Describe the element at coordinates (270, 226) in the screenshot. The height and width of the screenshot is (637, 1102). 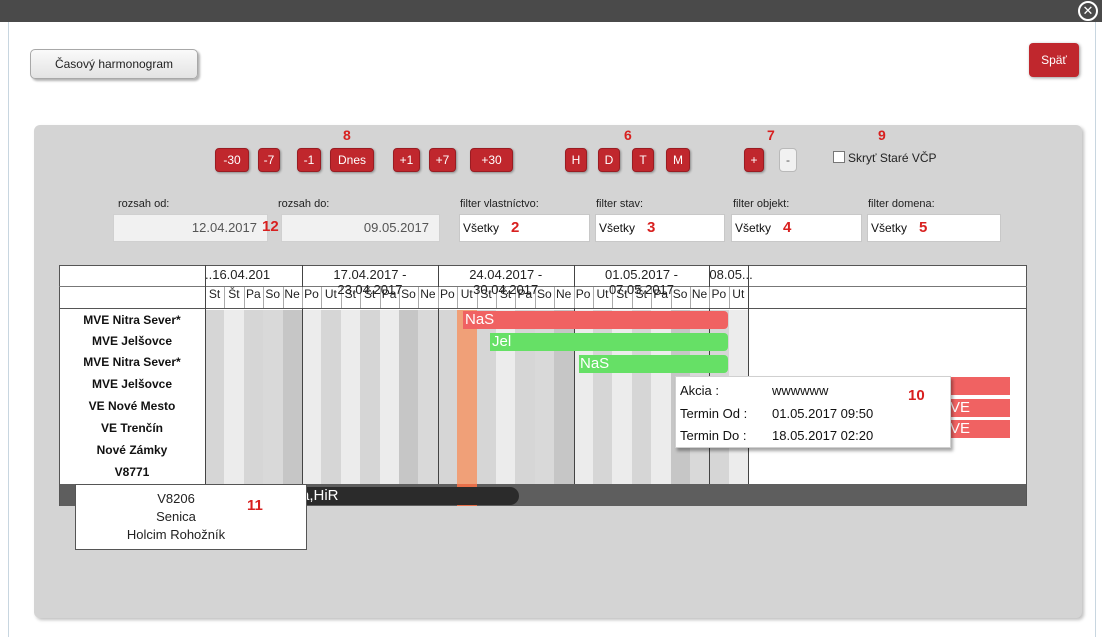
I see `marker-12: 12` at that location.